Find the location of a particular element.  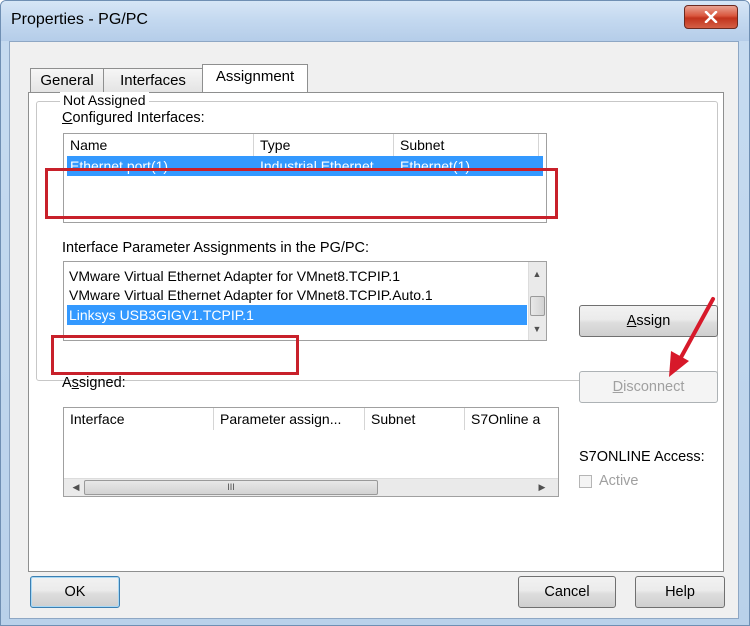

list-item: Linksys USB3GIGV1.TCPIP.1 is located at coordinates (297, 315).